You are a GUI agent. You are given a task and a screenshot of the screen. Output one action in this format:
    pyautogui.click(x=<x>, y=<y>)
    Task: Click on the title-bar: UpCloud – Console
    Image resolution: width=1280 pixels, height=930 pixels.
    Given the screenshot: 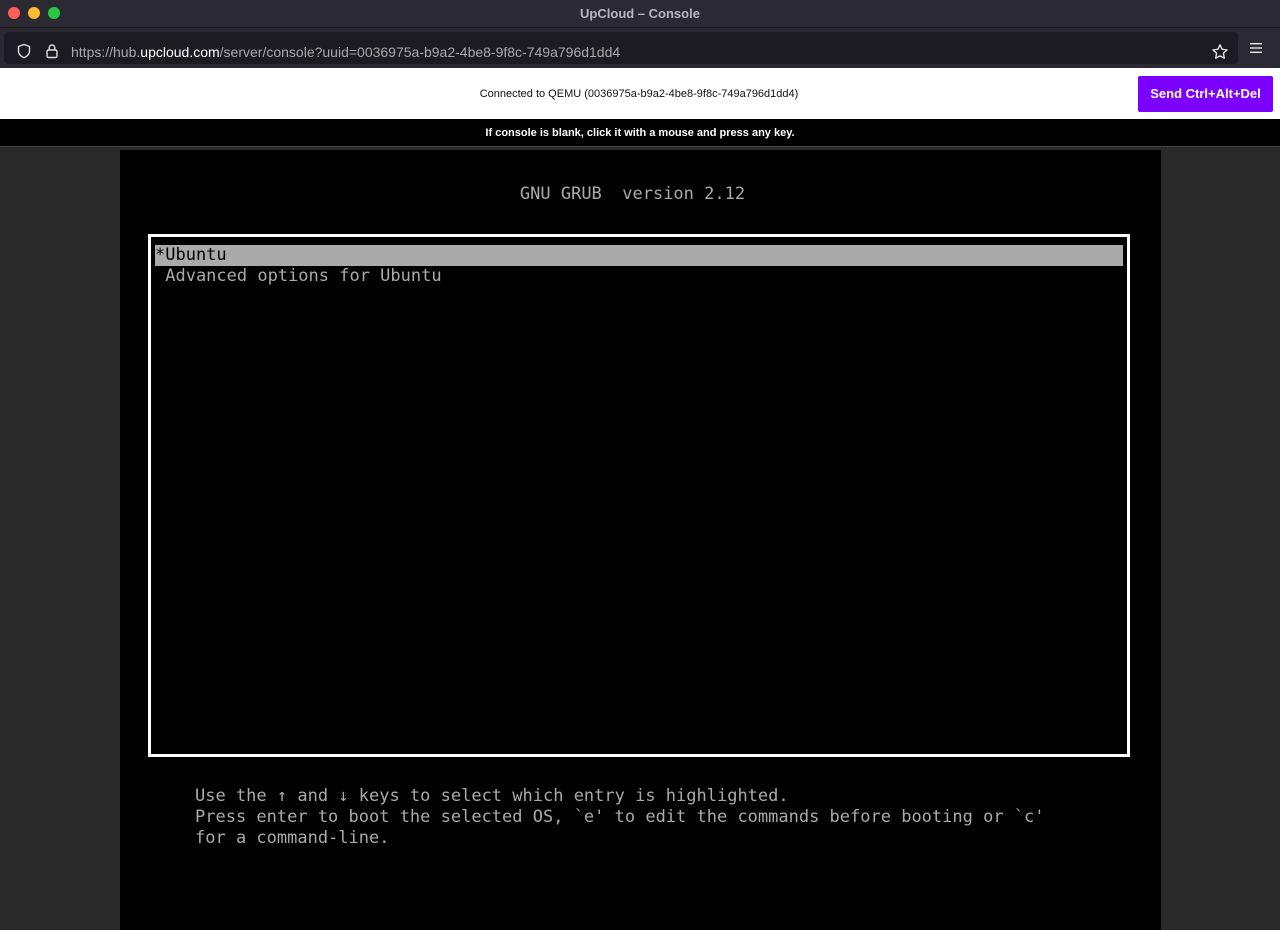 What is the action you would take?
    pyautogui.click(x=640, y=14)
    